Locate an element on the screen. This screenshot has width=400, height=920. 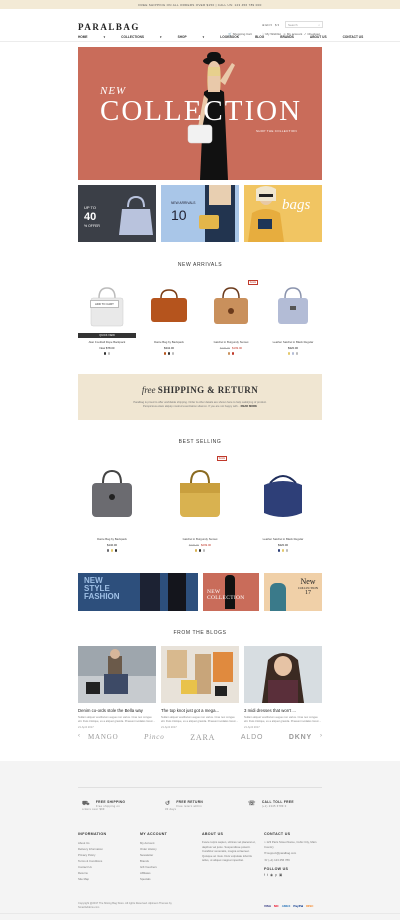
lookbook-banner-new: New COLLECTION 17 is located at coordinates (293, 592).